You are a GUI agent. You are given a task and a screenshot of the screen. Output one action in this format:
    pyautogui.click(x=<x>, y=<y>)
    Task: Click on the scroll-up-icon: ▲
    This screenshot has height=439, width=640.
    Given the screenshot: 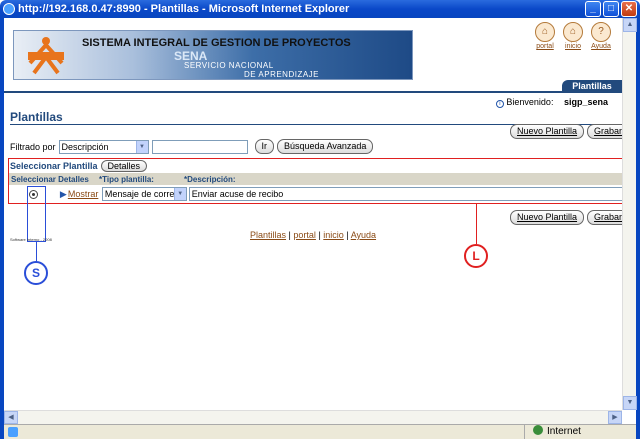 What is the action you would take?
    pyautogui.click(x=630, y=25)
    